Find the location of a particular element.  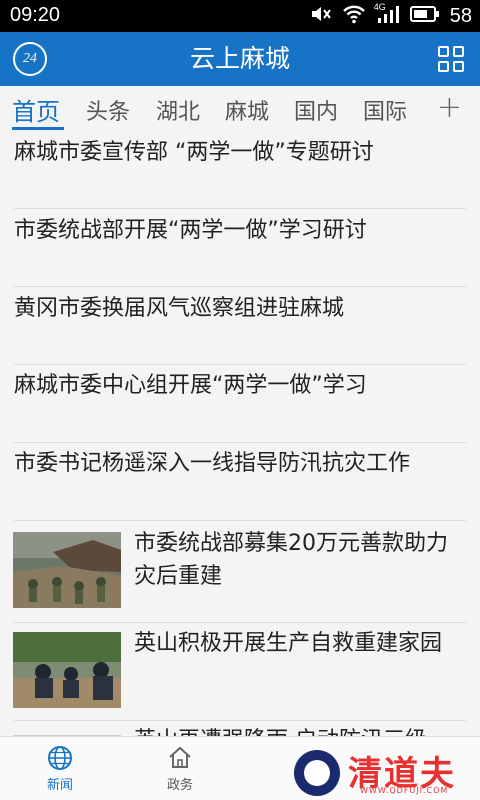

channel-tabs: 首页 头条 湖北 麻城 国内 国际 + is located at coordinates (240, 108).